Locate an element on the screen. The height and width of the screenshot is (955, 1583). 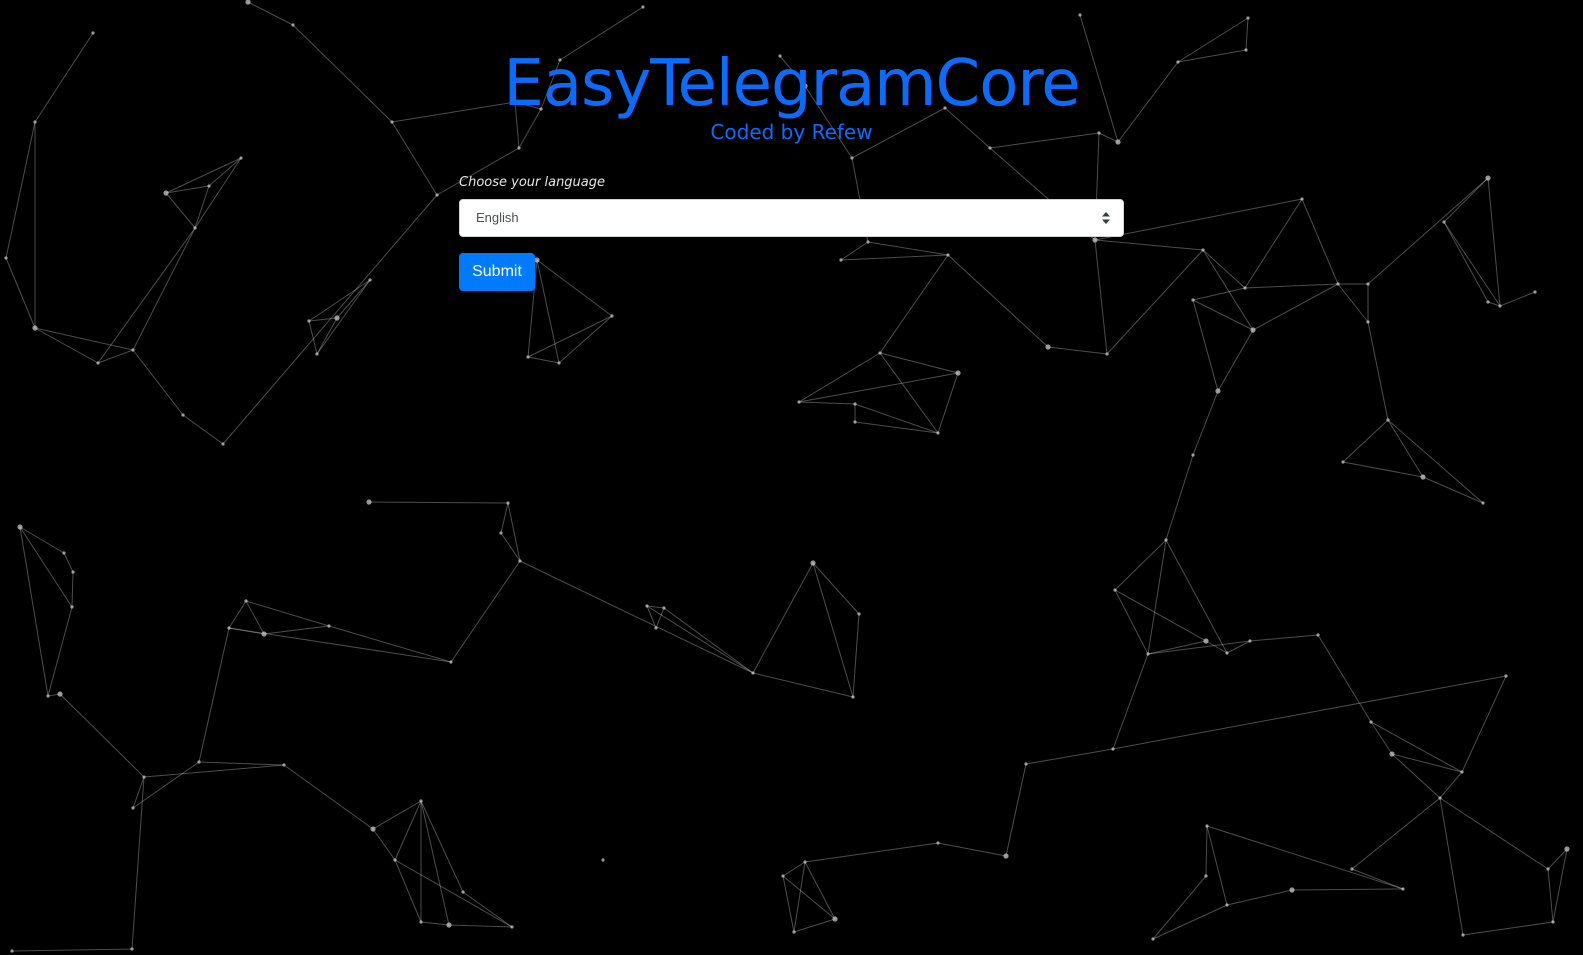
select-arrows-icon is located at coordinates (1106, 218).